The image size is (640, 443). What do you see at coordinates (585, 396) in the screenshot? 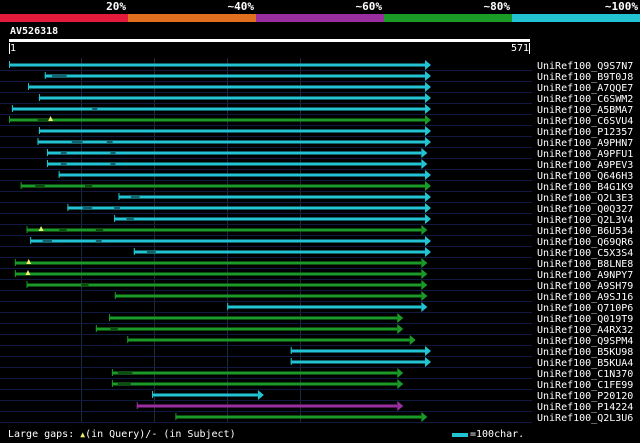
I see `hit-label: UniRef100_P20120` at bounding box center [585, 396].